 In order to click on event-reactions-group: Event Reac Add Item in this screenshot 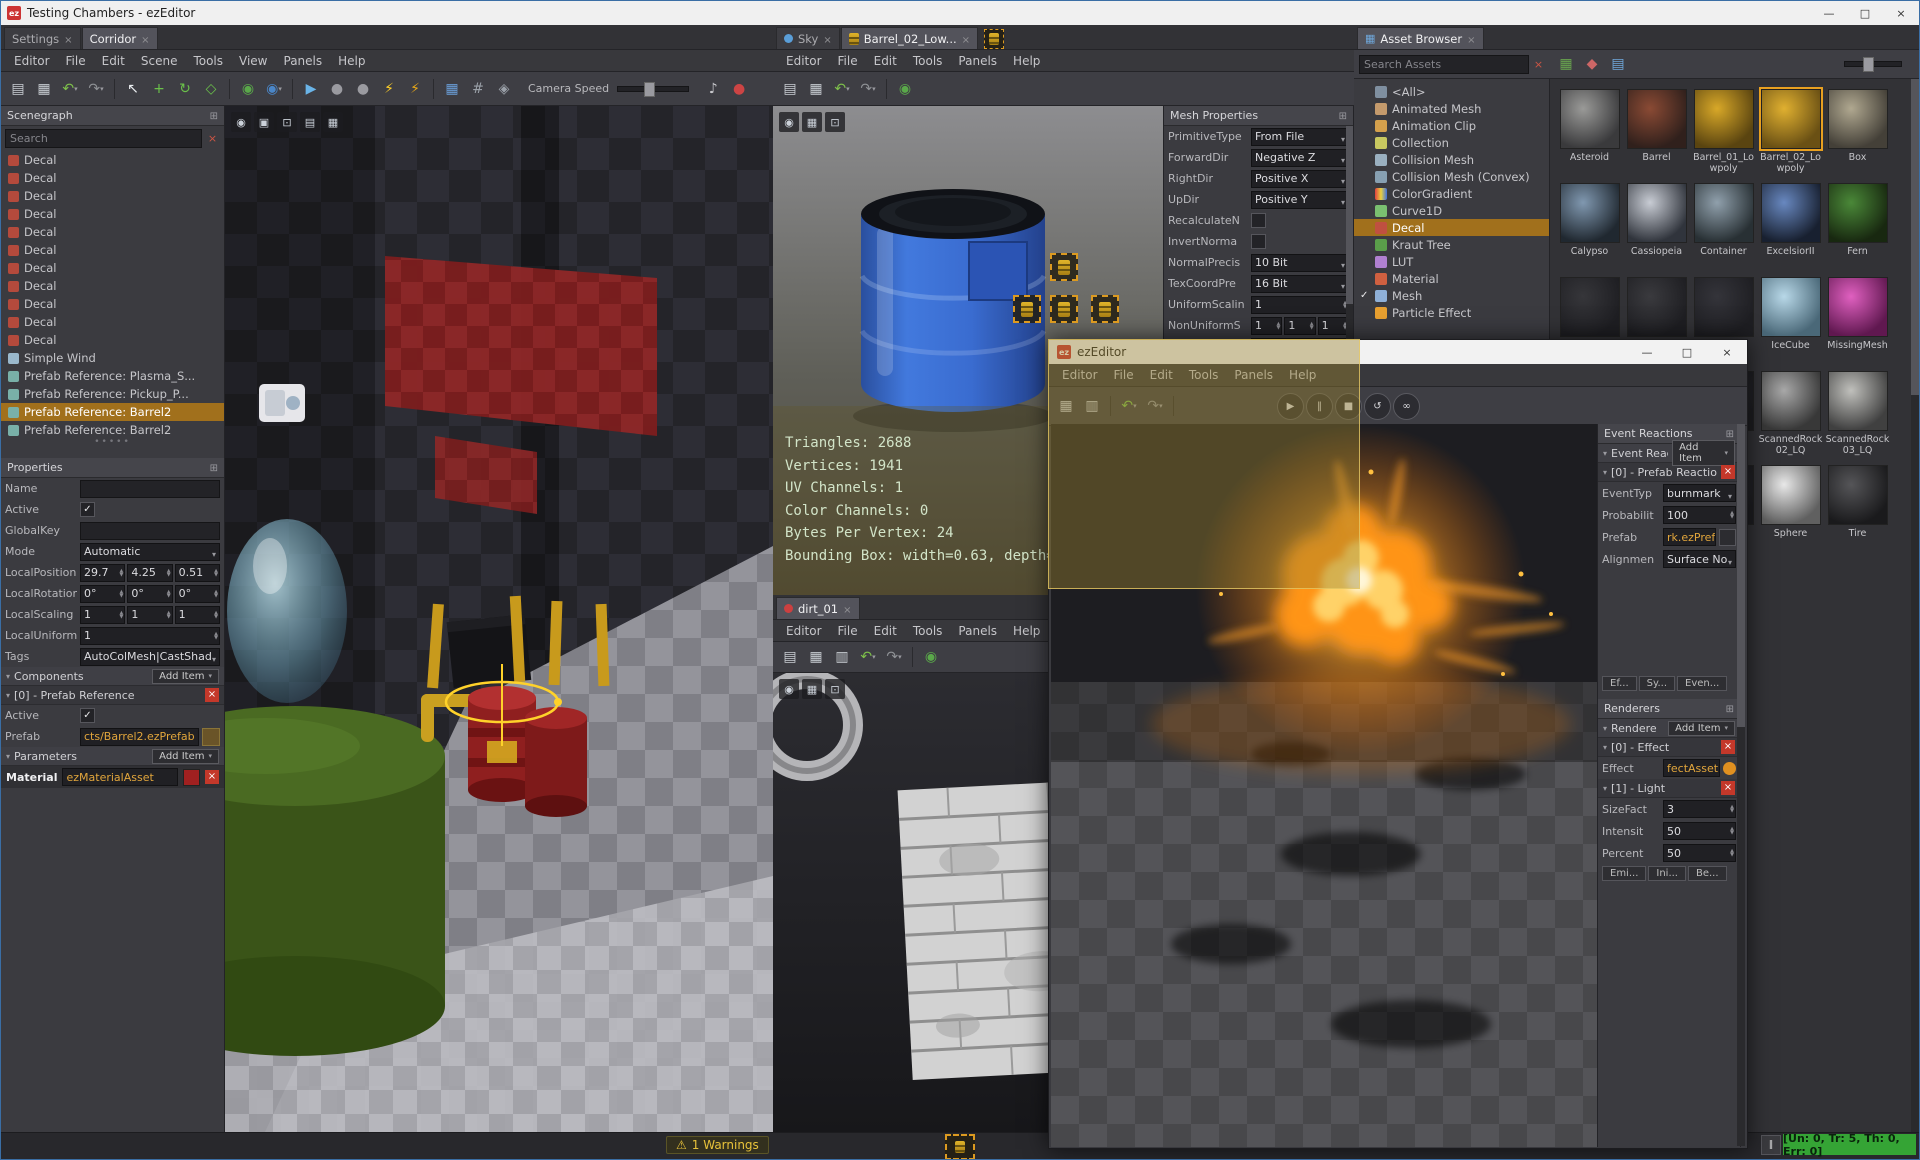, I will do `click(1669, 453)`.